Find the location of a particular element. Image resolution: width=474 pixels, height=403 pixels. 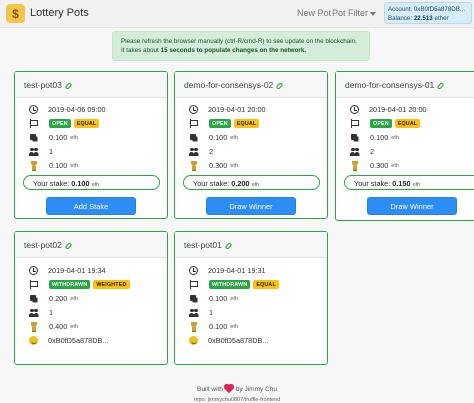

pot-name: test-pot03 is located at coordinates (43, 85).